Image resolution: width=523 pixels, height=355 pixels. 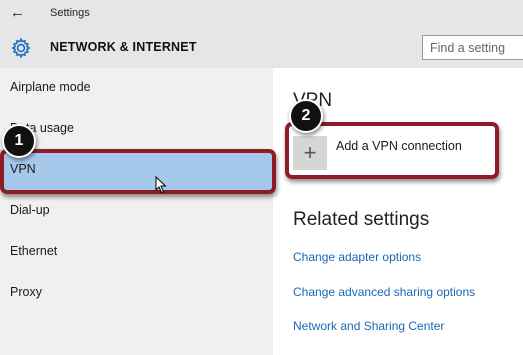 I want to click on app-title: Settings, so click(x=70, y=13).